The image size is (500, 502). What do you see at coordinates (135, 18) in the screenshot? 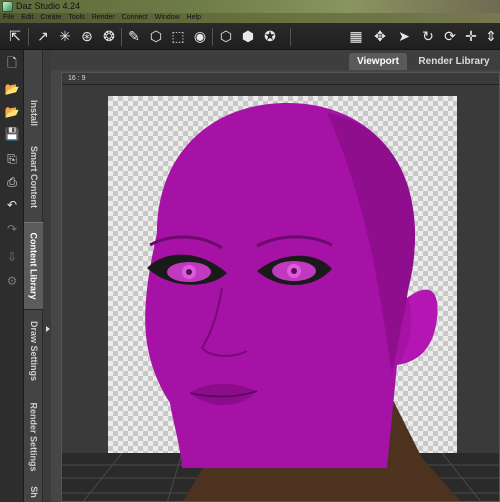
I see `menu-connect: Connect` at bounding box center [135, 18].